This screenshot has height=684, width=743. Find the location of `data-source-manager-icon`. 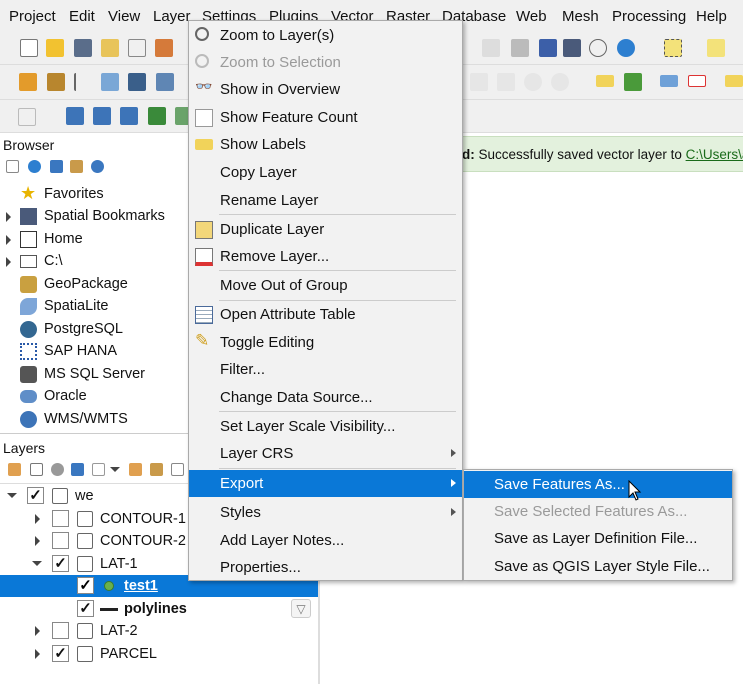

data-source-manager-icon is located at coordinates (28, 82).